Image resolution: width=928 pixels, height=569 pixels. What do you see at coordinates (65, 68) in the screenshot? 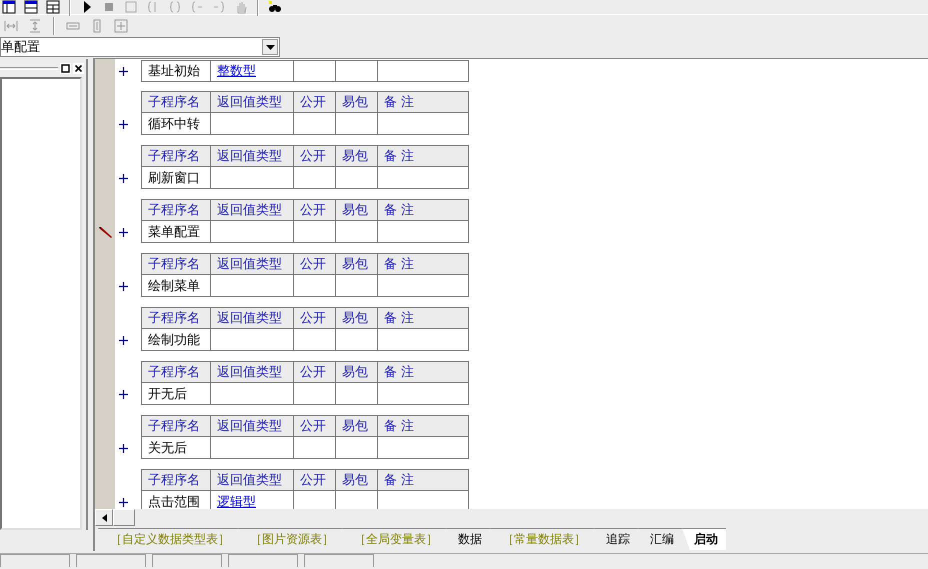
I see `maximize-icon` at bounding box center [65, 68].